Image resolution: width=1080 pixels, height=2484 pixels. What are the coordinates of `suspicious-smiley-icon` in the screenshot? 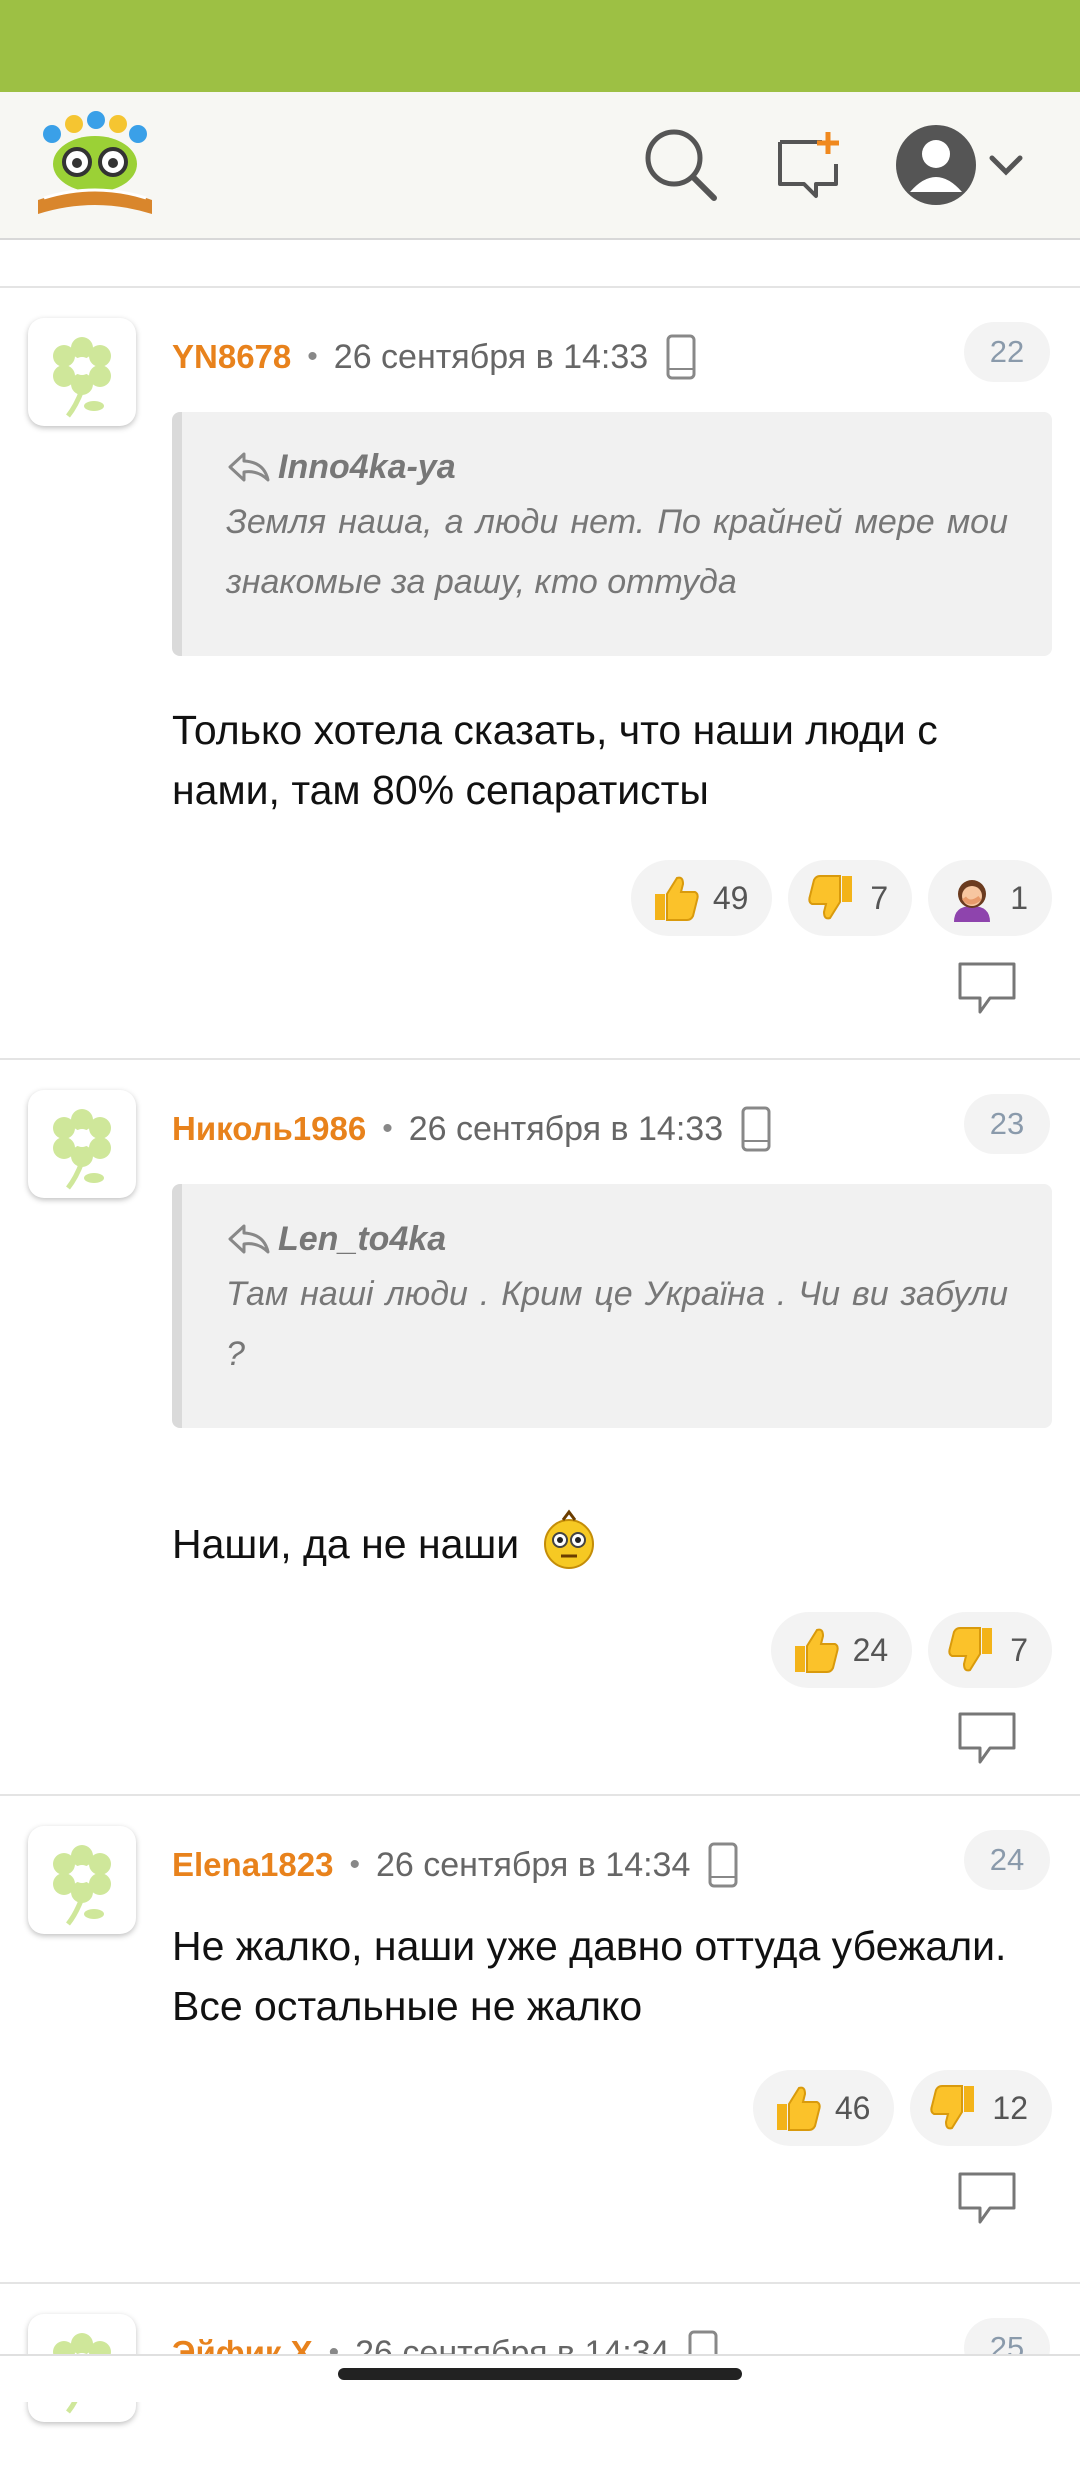 It's located at (569, 1547).